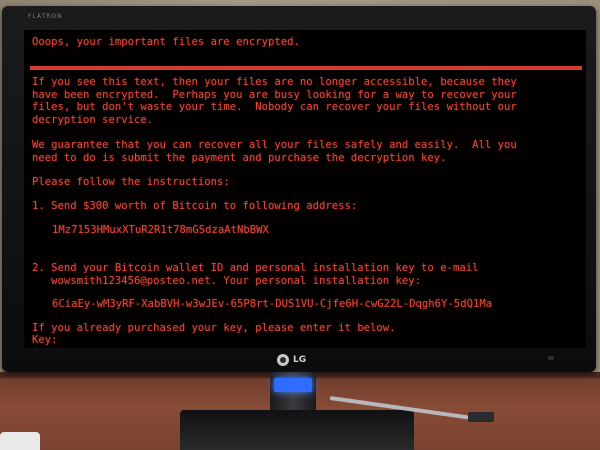 The image size is (600, 450). Describe the element at coordinates (45, 16) in the screenshot. I see `monitor-brand-label: FLATRON` at that location.